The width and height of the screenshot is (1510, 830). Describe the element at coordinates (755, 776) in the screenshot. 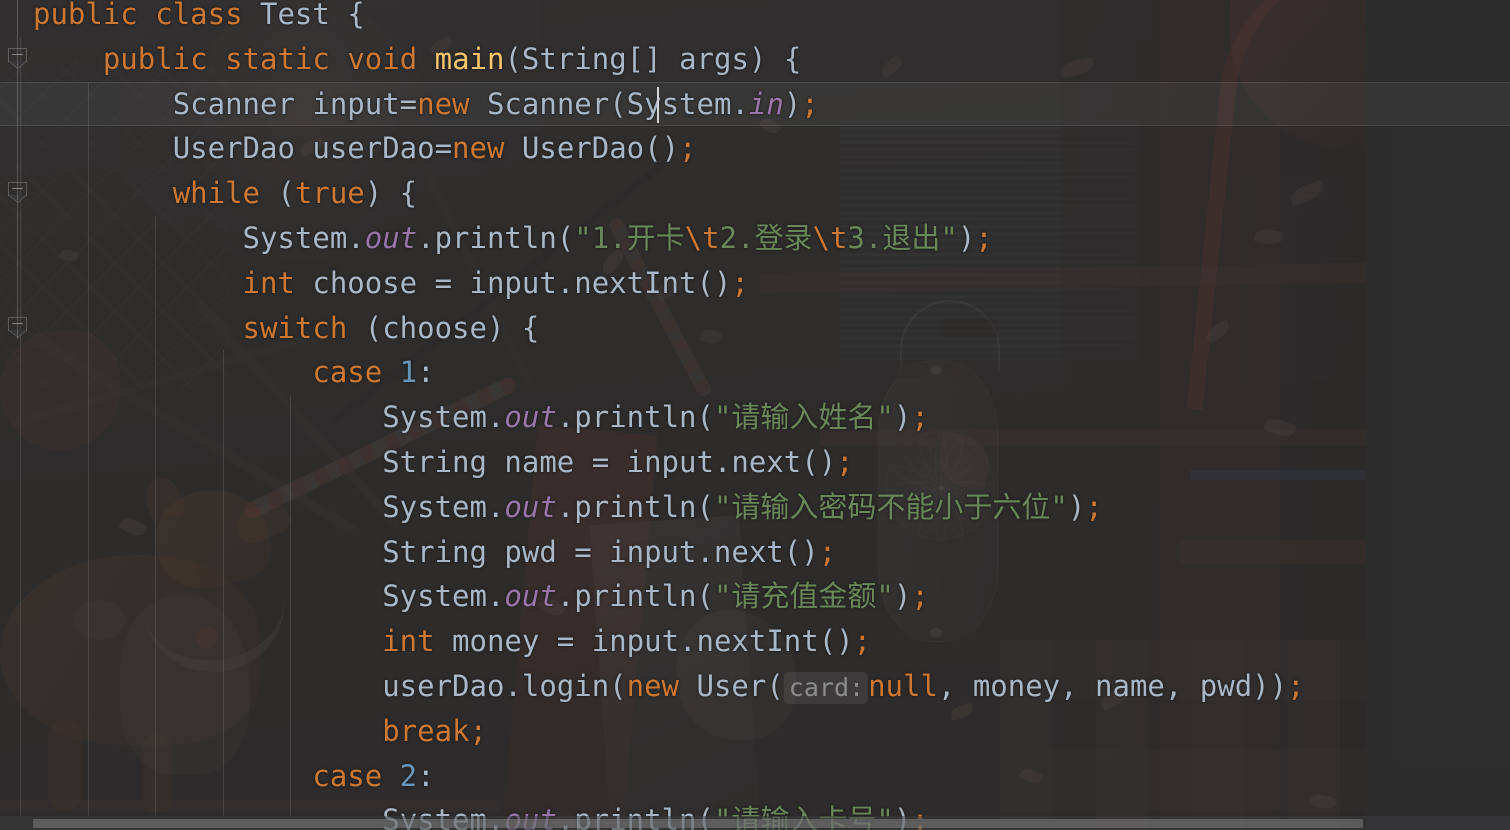

I see `code-line: case 2:` at that location.